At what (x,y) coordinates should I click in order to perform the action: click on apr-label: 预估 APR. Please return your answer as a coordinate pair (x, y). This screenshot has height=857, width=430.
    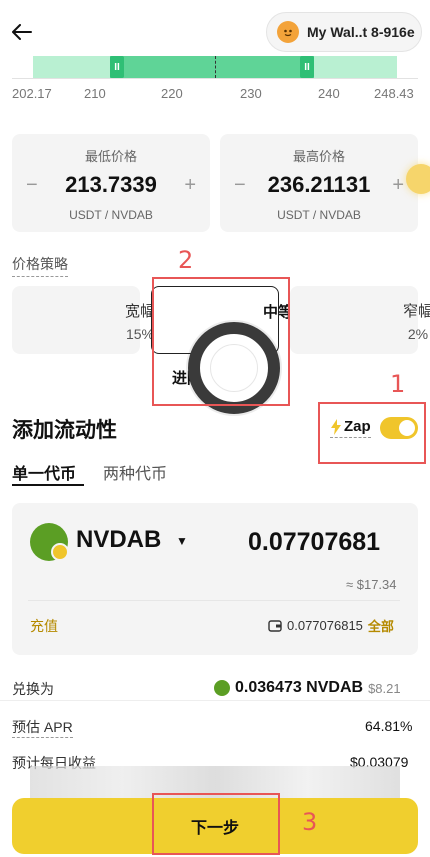
    Looking at the image, I should click on (42, 727).